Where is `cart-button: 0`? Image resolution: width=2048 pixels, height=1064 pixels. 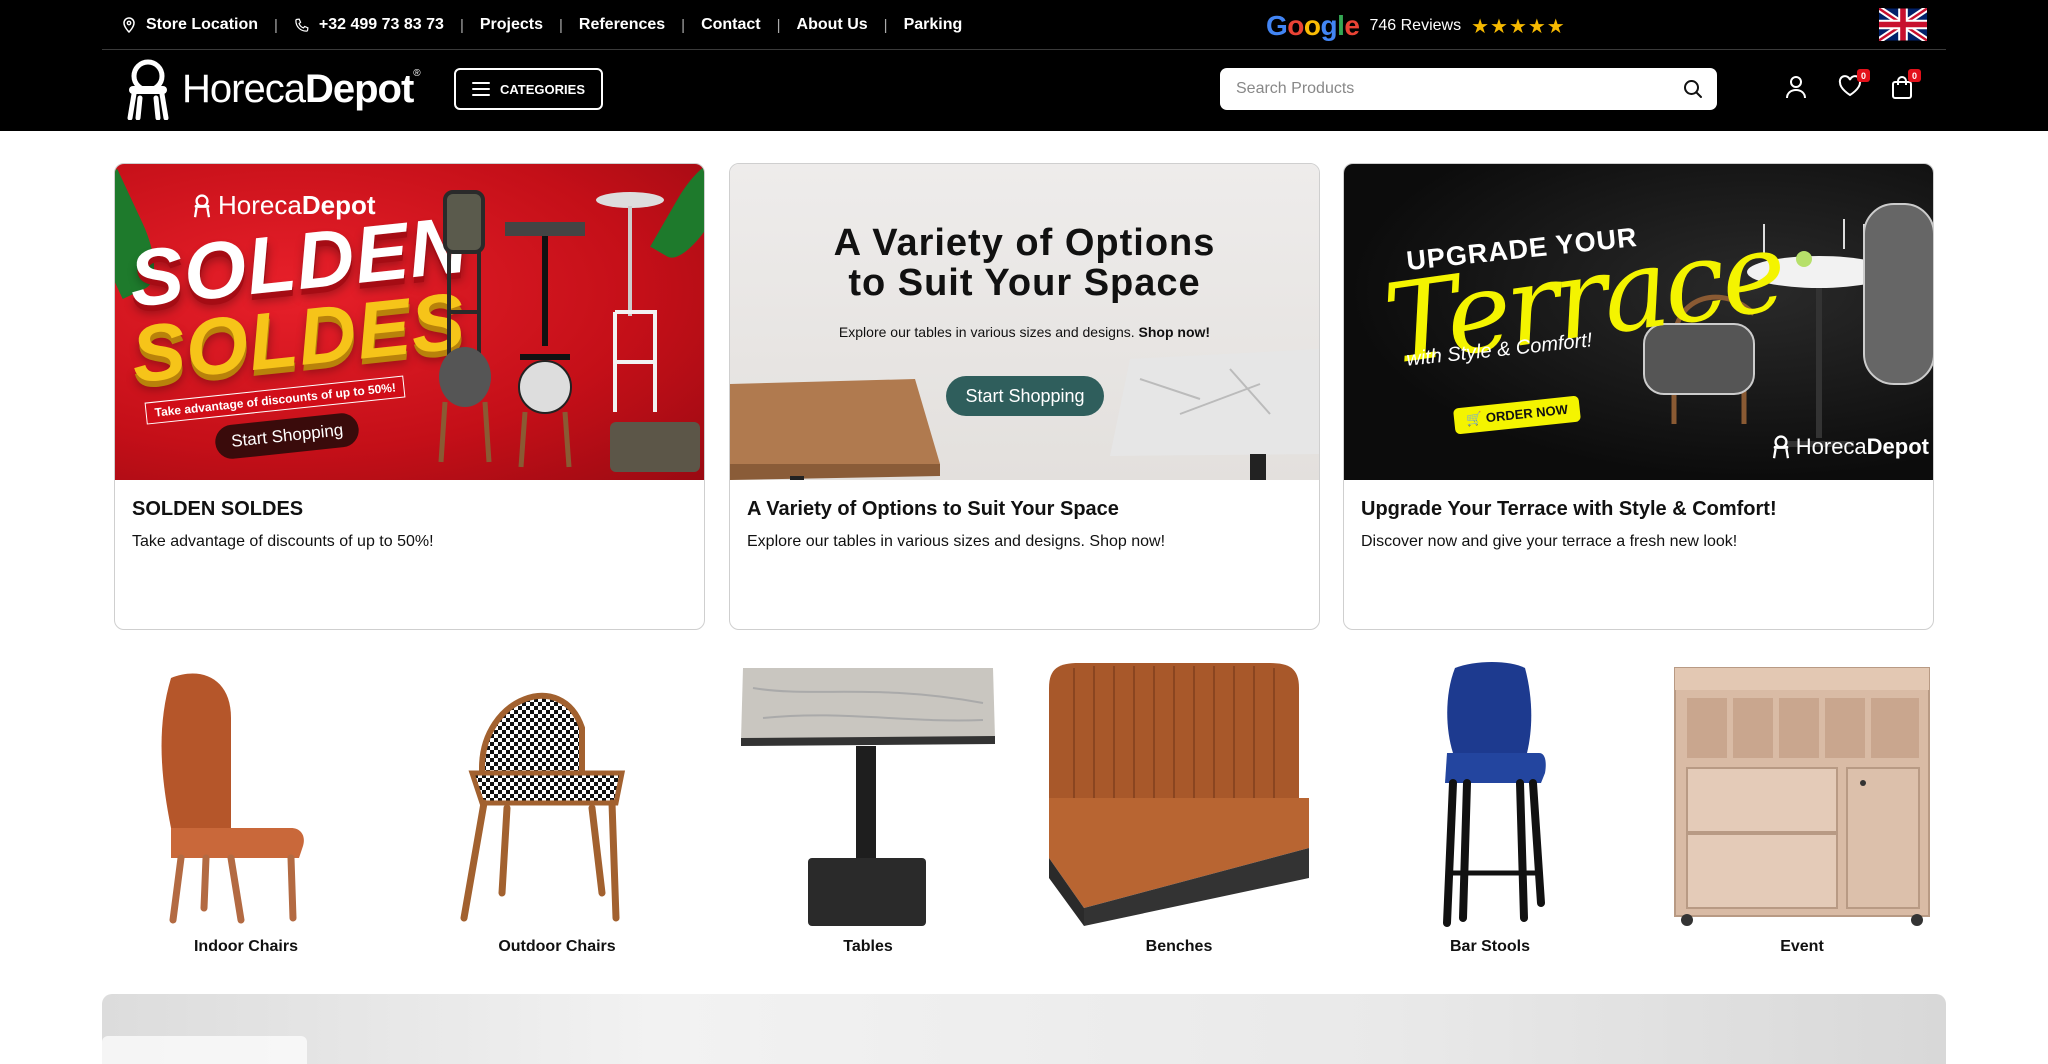 cart-button: 0 is located at coordinates (1906, 86).